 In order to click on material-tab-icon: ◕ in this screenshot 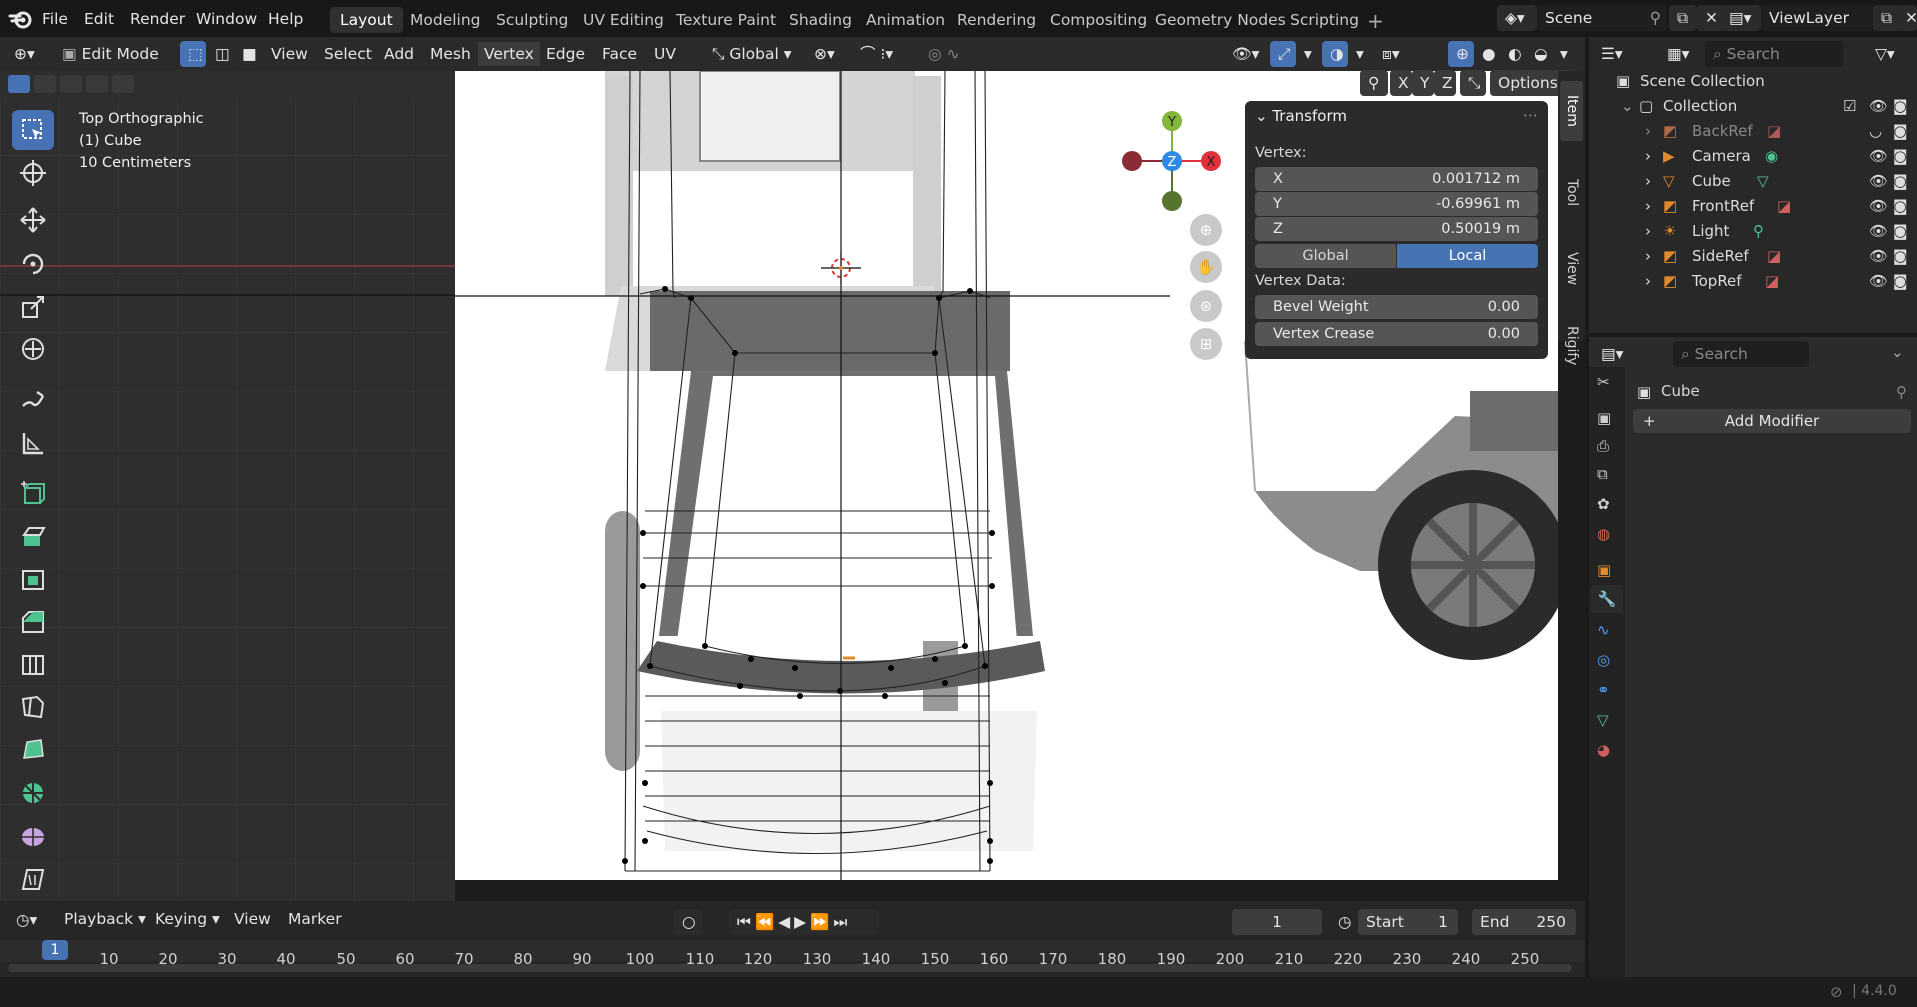, I will do `click(1603, 750)`.